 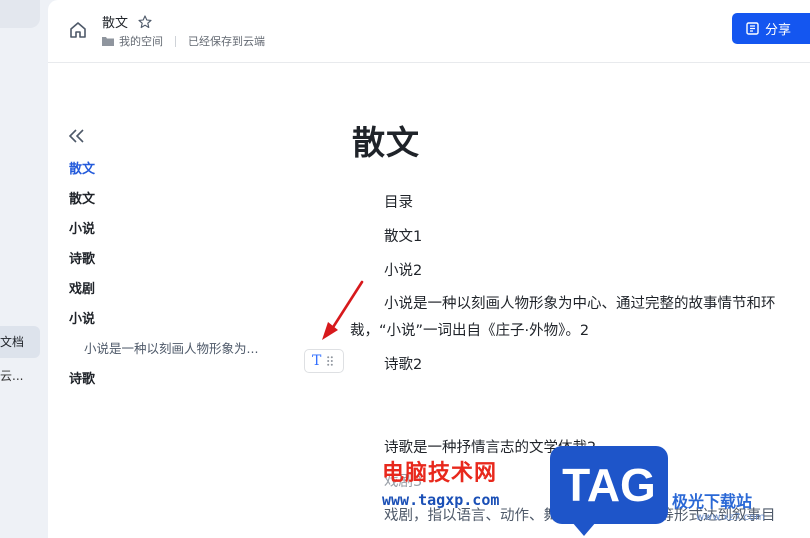 What do you see at coordinates (580, 302) in the screenshot?
I see `paragraph: 小说是一种以刻画人物形象为中心、通过完整的故事情节和环` at bounding box center [580, 302].